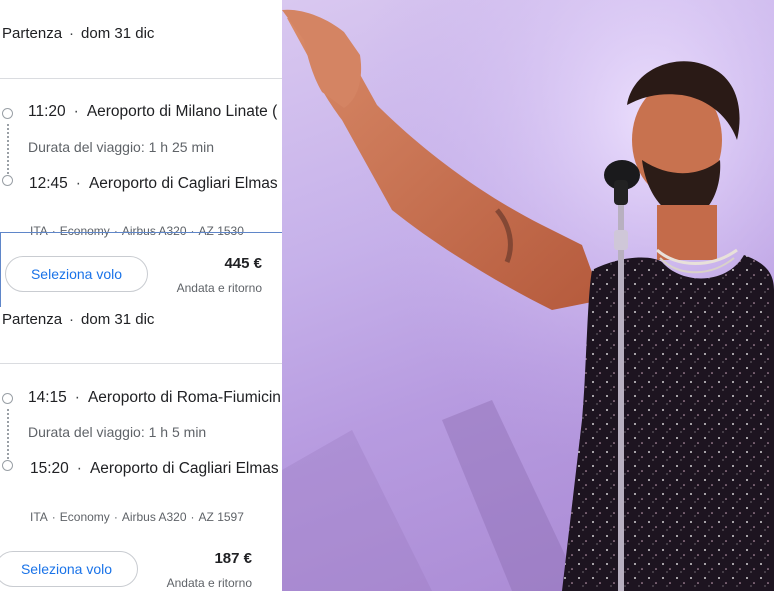 This screenshot has width=774, height=591. I want to click on airline: ITA, so click(39, 517).